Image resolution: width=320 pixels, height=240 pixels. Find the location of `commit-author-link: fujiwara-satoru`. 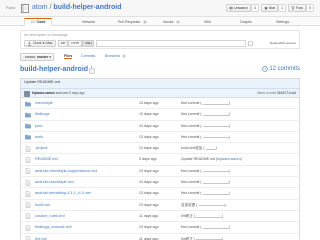

commit-author-link: fujiwara-satoru is located at coordinates (229, 159).